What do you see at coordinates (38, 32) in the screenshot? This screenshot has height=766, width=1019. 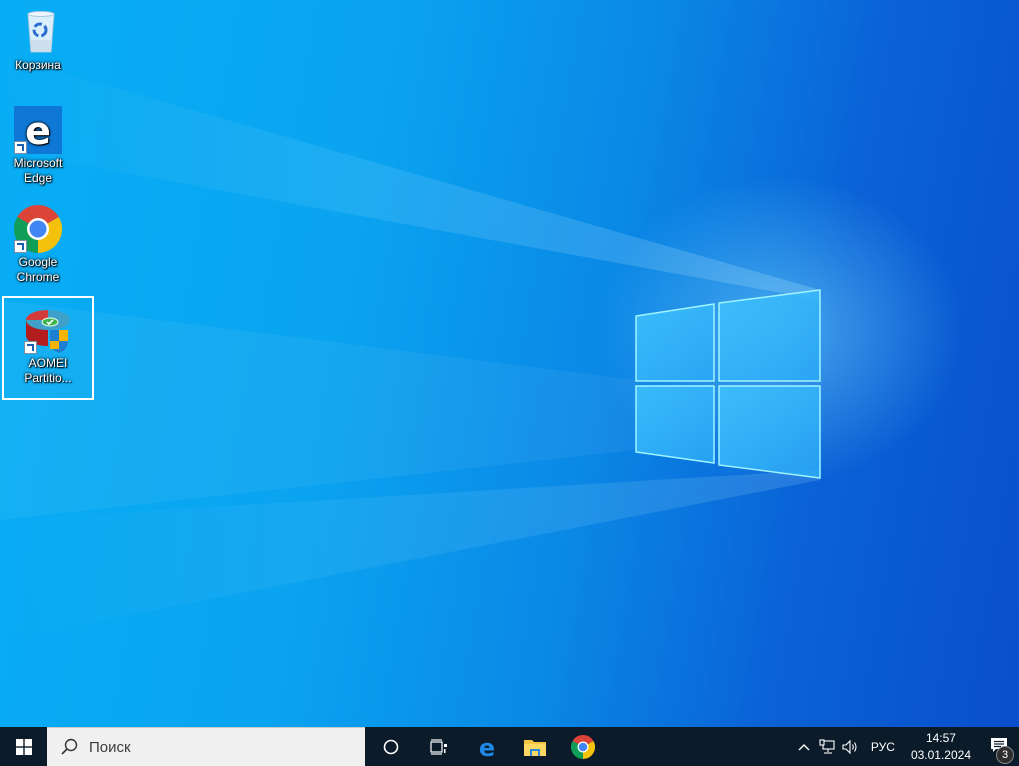 I see `recycle-bin-icon` at bounding box center [38, 32].